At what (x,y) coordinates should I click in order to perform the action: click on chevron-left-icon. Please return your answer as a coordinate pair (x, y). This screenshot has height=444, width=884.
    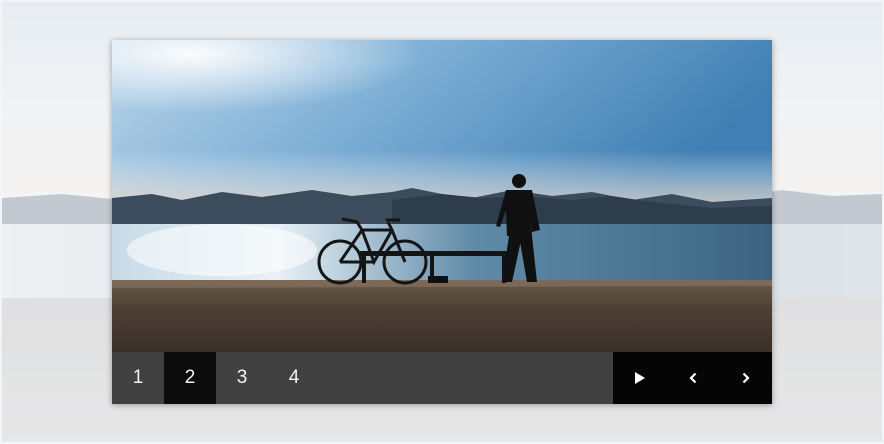
    Looking at the image, I should click on (692, 378).